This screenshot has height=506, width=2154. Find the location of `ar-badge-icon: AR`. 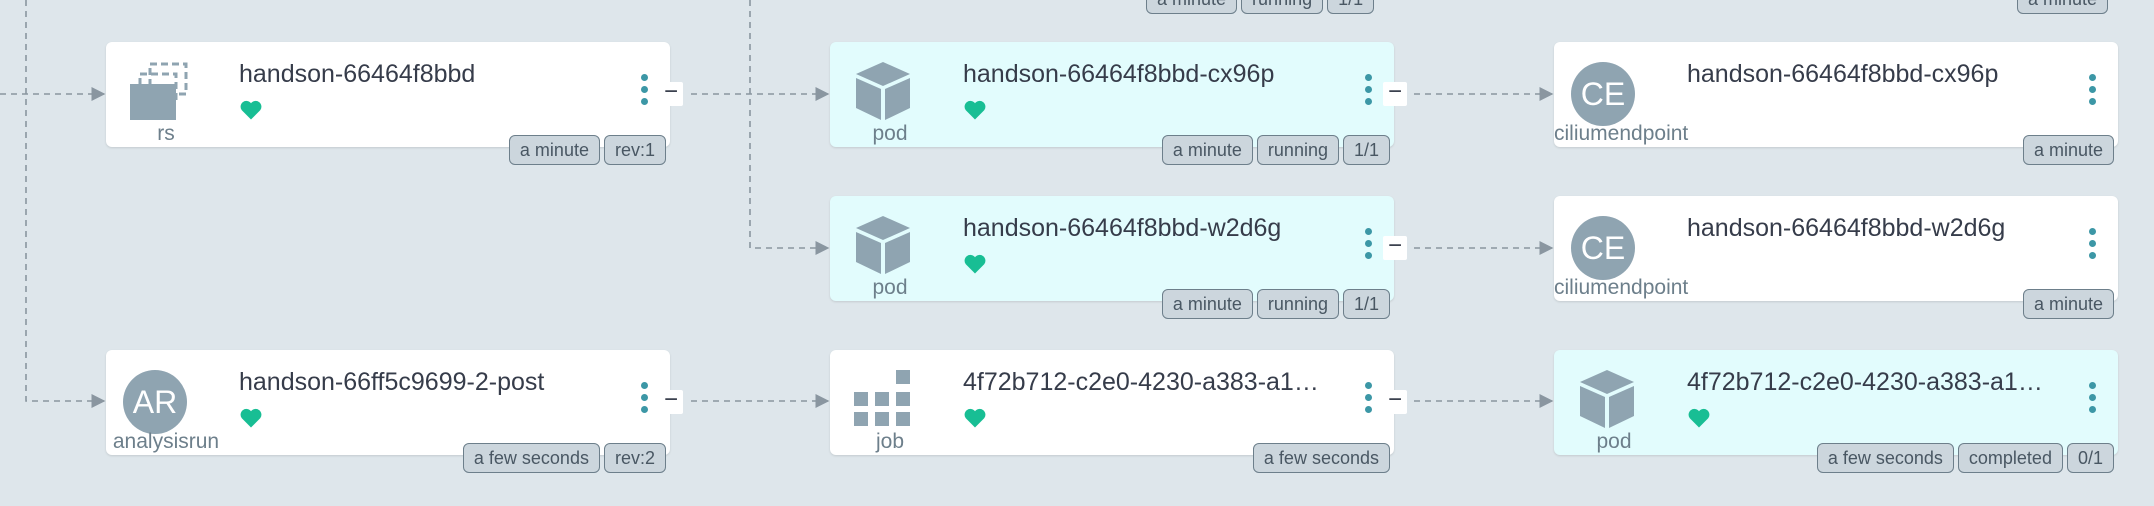

ar-badge-icon: AR is located at coordinates (155, 402).